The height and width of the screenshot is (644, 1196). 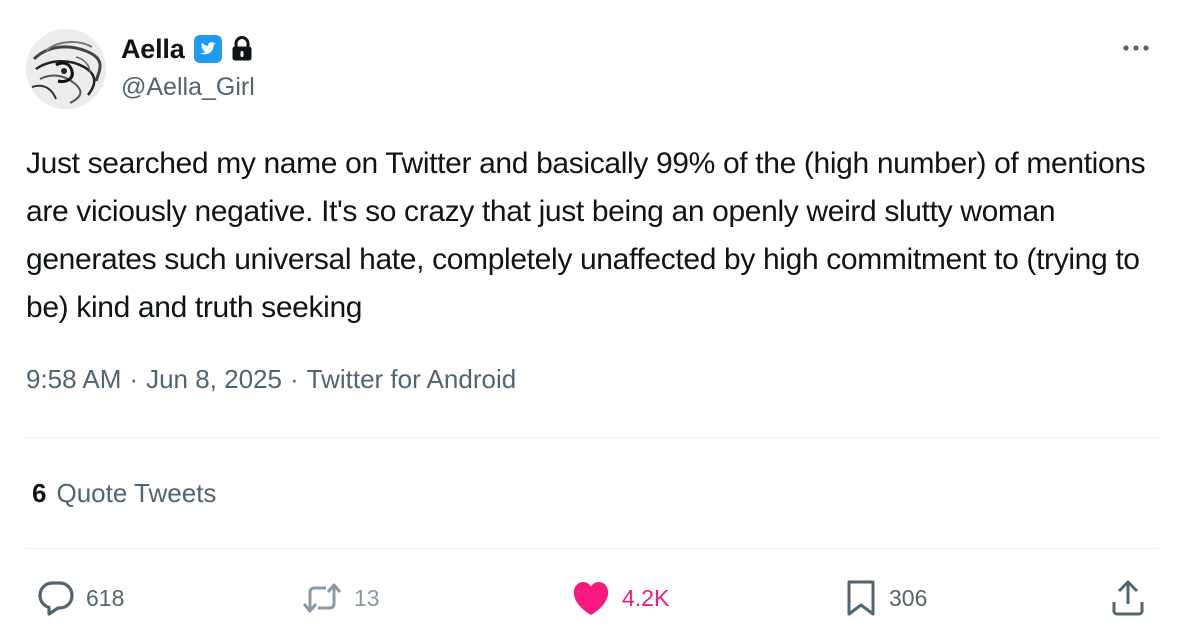 I want to click on reply-button: 618, so click(x=80, y=598).